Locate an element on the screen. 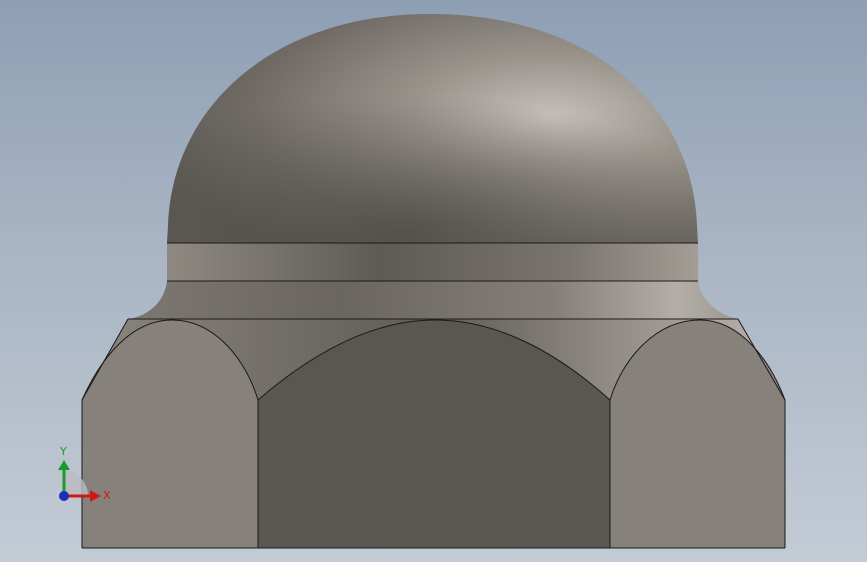 Image resolution: width=867 pixels, height=562 pixels. dome-fillet is located at coordinates (433, 300).